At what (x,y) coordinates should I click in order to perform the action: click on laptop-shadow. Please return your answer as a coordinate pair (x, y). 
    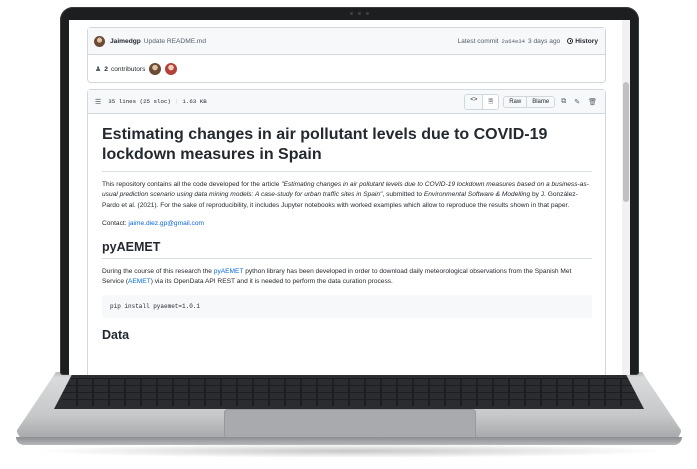
    Looking at the image, I should click on (350, 451).